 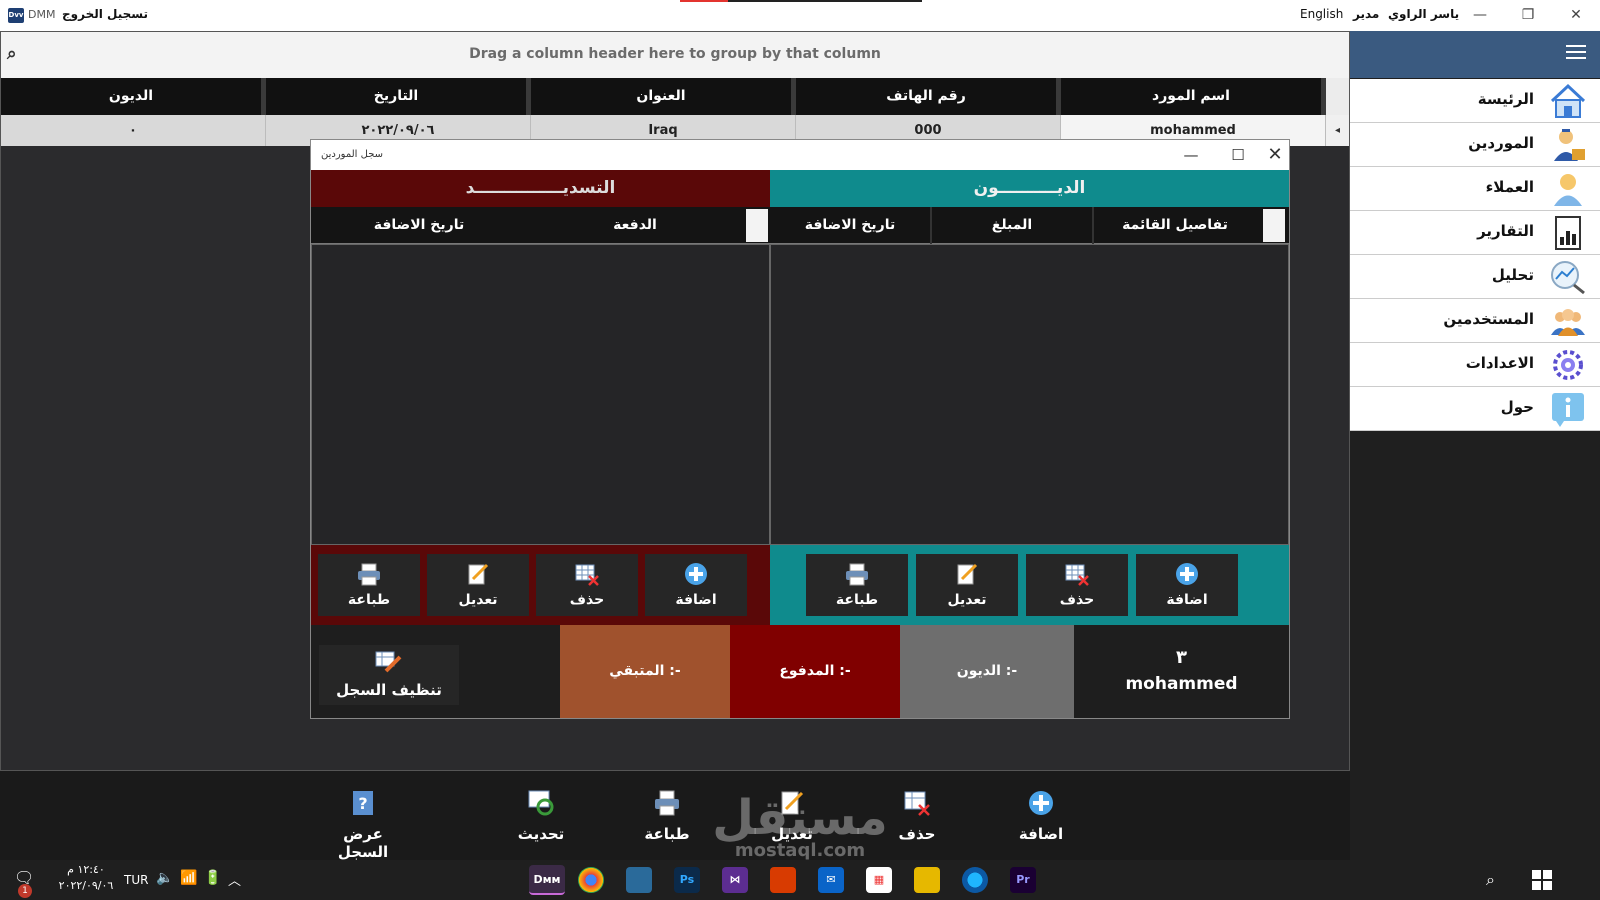 I want to click on refresh-button: تحديث, so click(x=541, y=819).